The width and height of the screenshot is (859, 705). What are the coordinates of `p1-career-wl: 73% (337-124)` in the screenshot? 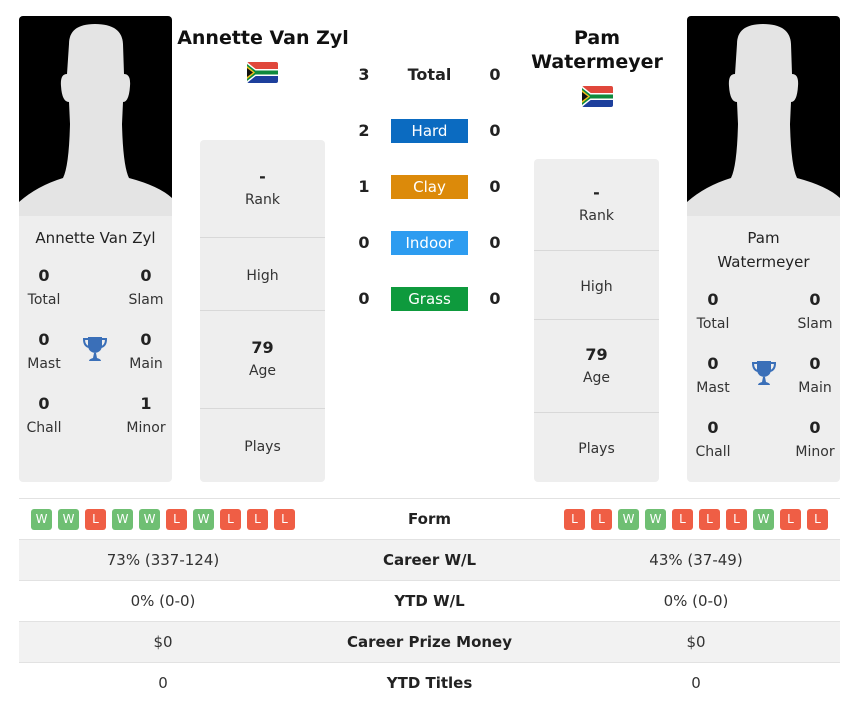 It's located at (163, 560).